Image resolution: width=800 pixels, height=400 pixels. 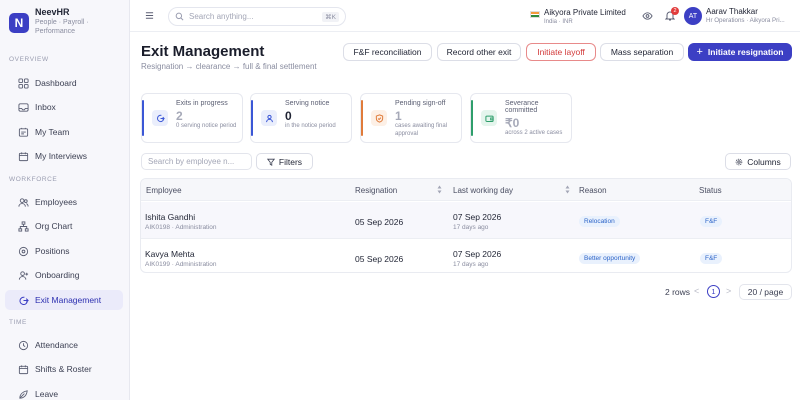 I want to click on brand: N NeevHR People · Payroll · Performance, so click(x=52, y=21).